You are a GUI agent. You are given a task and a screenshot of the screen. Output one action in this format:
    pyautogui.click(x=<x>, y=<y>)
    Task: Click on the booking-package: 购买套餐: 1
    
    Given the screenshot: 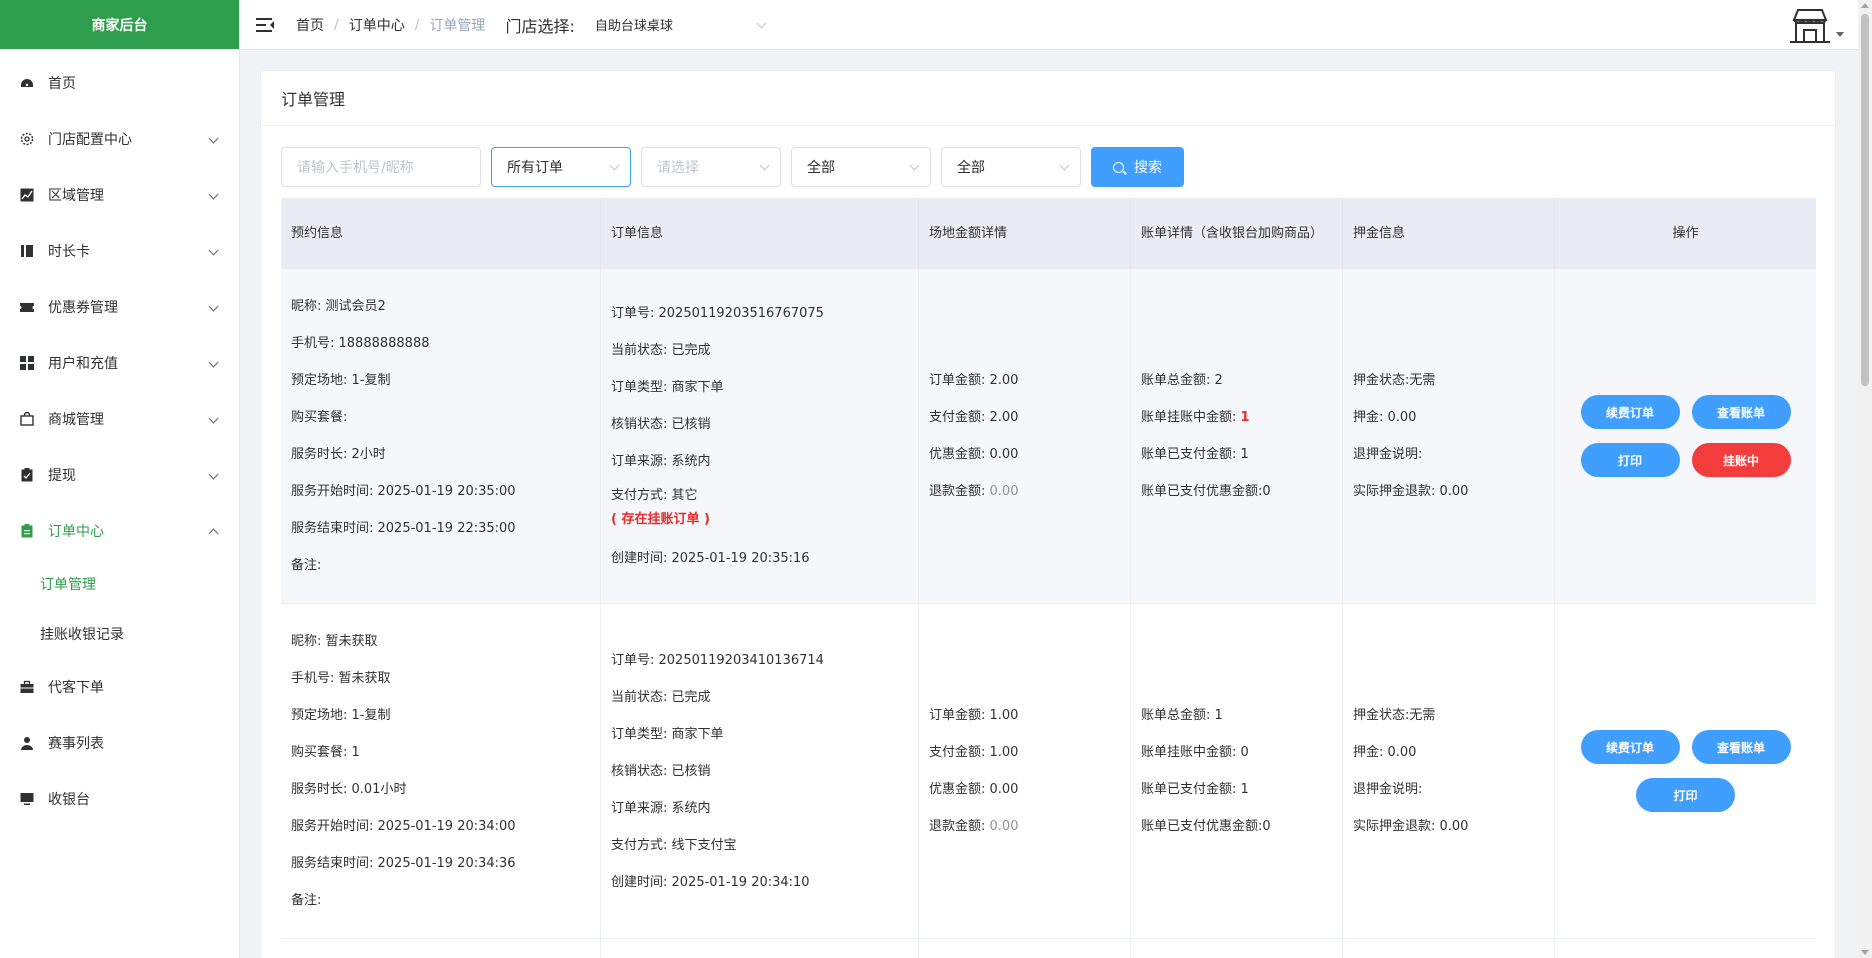 What is the action you would take?
    pyautogui.click(x=325, y=752)
    